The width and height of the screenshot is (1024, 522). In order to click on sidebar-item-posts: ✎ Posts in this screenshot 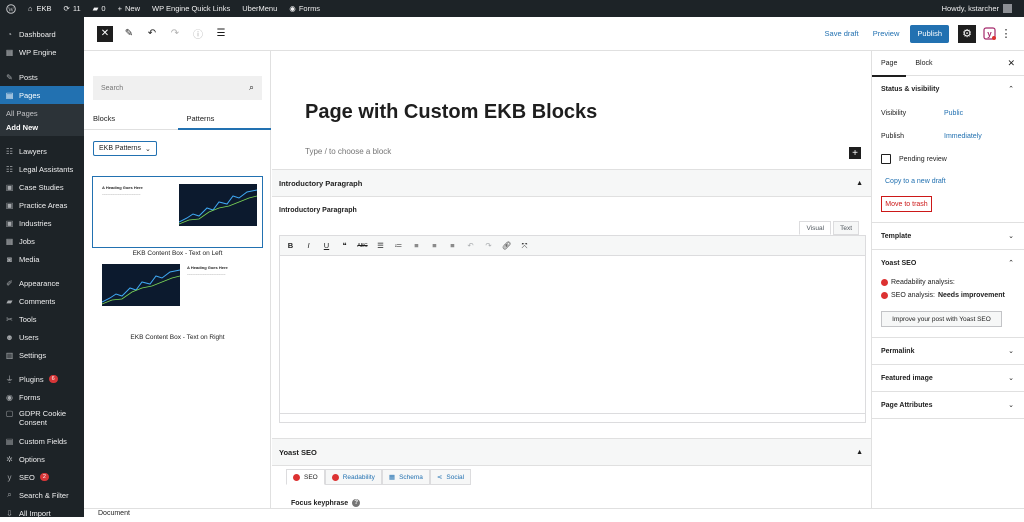, I will do `click(42, 77)`.